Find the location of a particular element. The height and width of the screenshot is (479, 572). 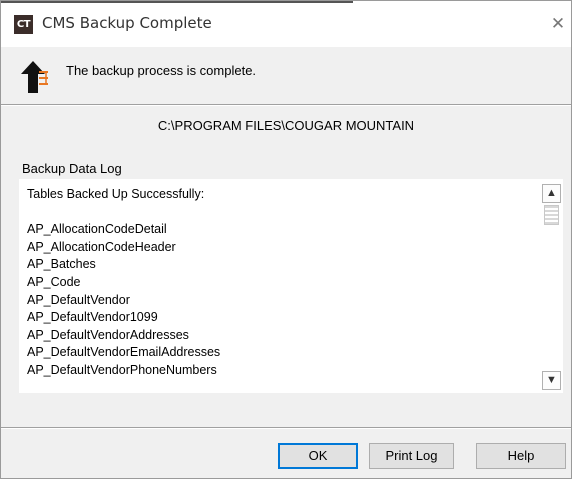

log-scrollbar: ▲ ▼ is located at coordinates (551, 286).